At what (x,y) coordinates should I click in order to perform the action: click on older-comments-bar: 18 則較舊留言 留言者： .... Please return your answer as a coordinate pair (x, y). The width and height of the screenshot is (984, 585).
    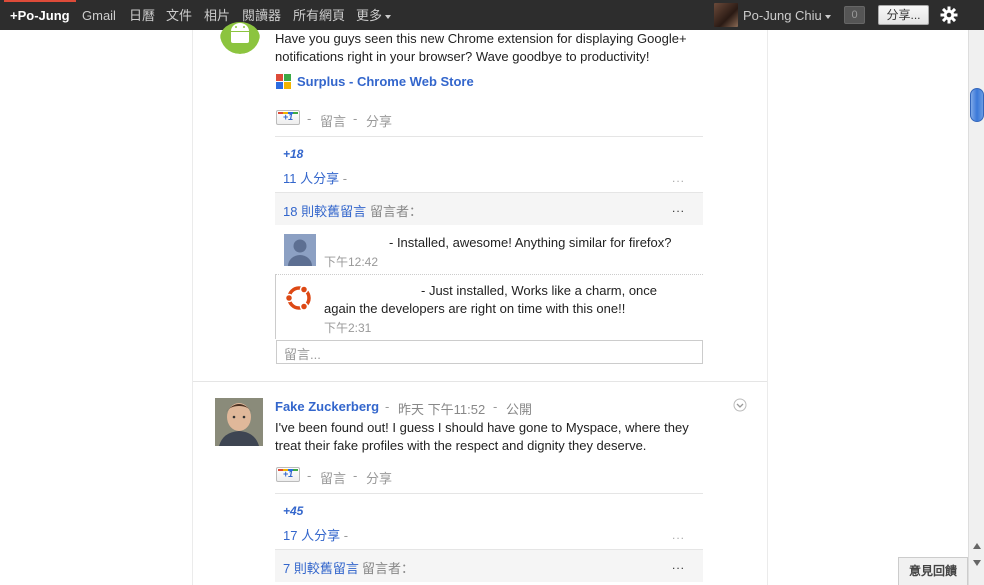
    Looking at the image, I should click on (489, 208).